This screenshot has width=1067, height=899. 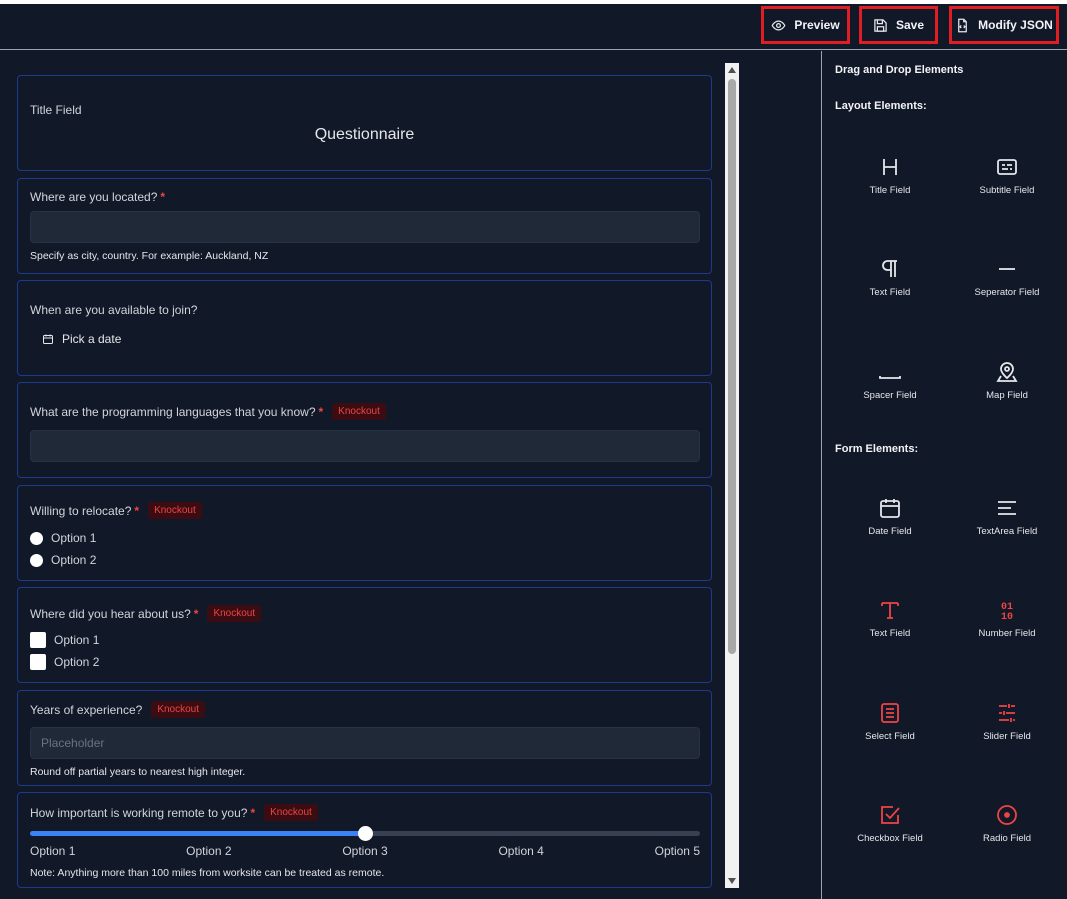 I want to click on location-label-text: Where are you located?, so click(x=94, y=197).